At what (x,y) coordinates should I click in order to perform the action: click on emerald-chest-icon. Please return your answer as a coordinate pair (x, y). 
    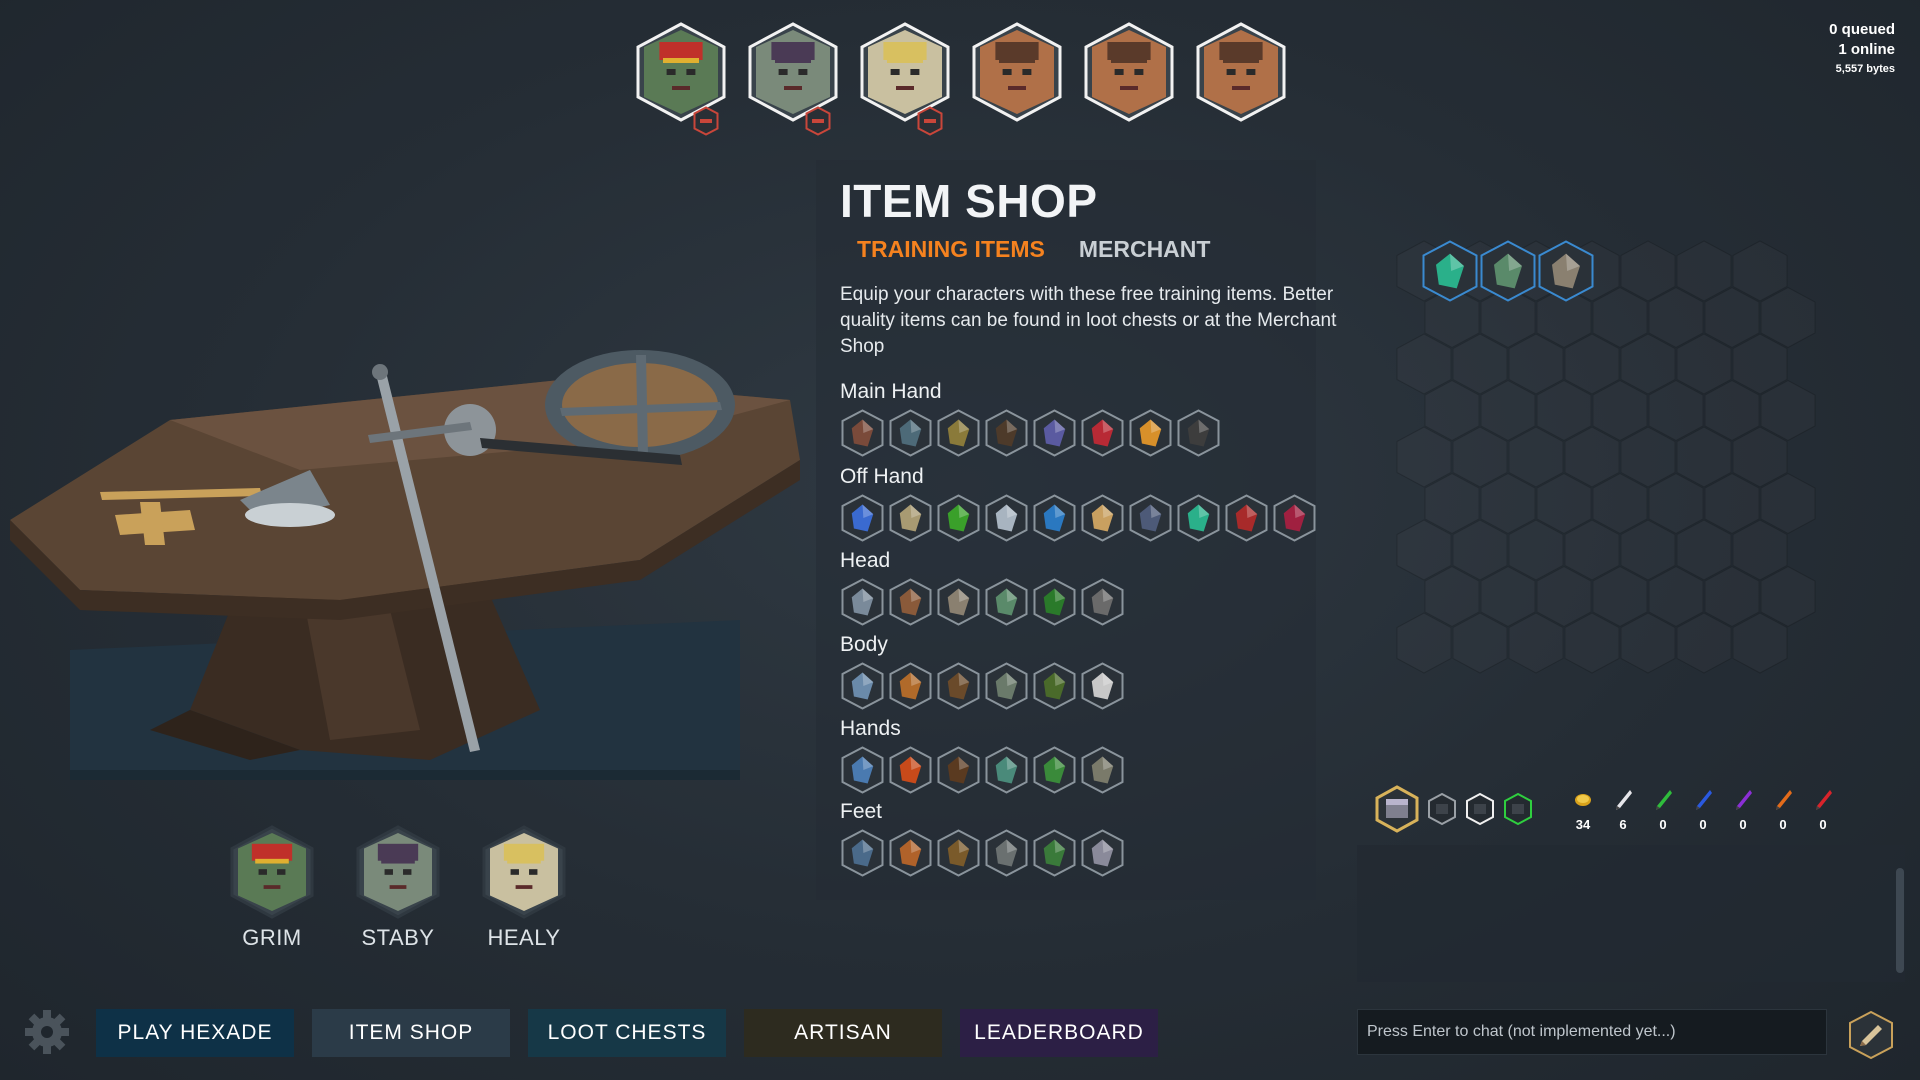
    Looking at the image, I should click on (1518, 809).